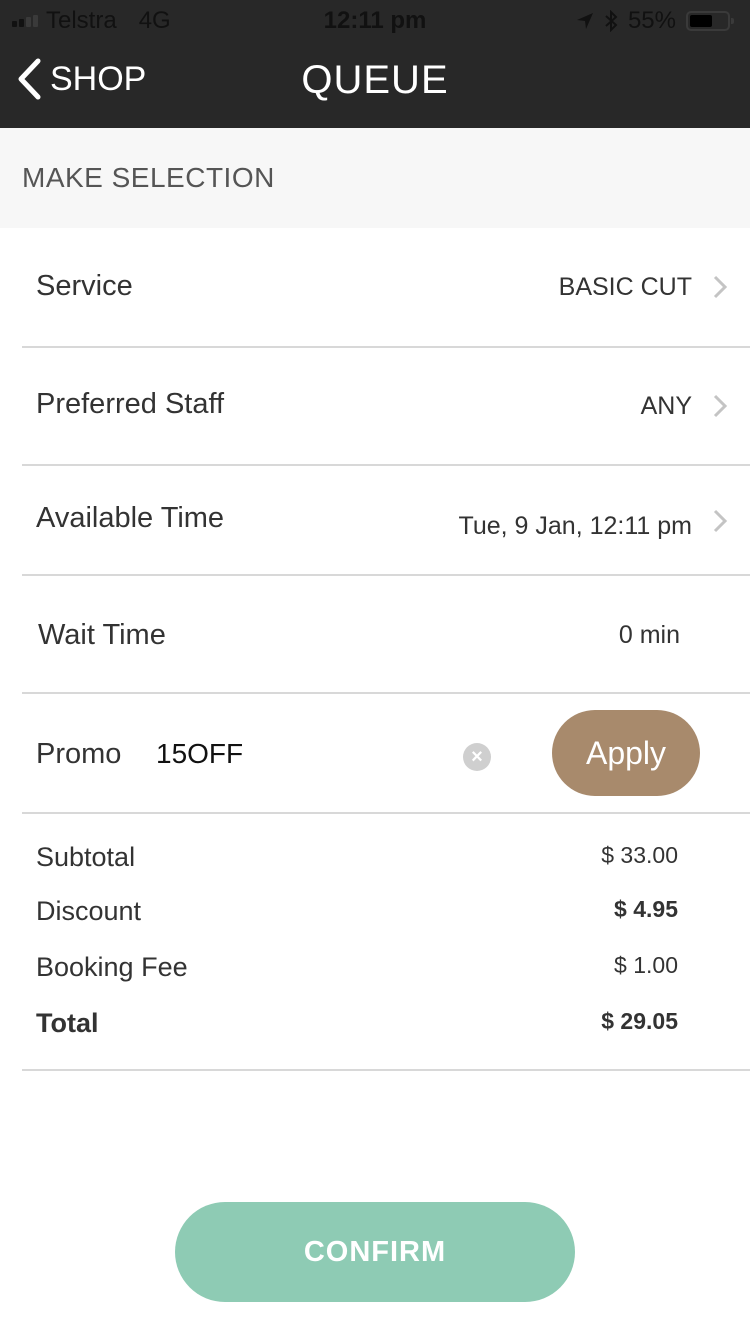 The width and height of the screenshot is (750, 1334). Describe the element at coordinates (112, 967) in the screenshot. I see `booking-fee-label: Booking Fee` at that location.